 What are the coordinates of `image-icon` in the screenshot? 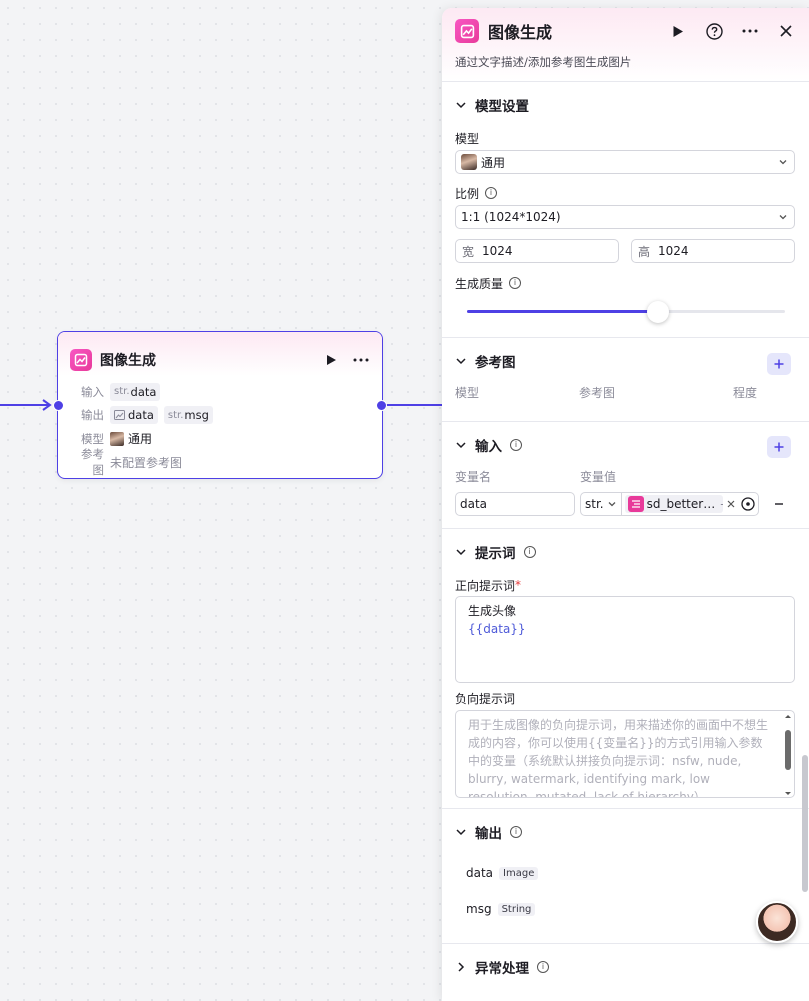 It's located at (119, 415).